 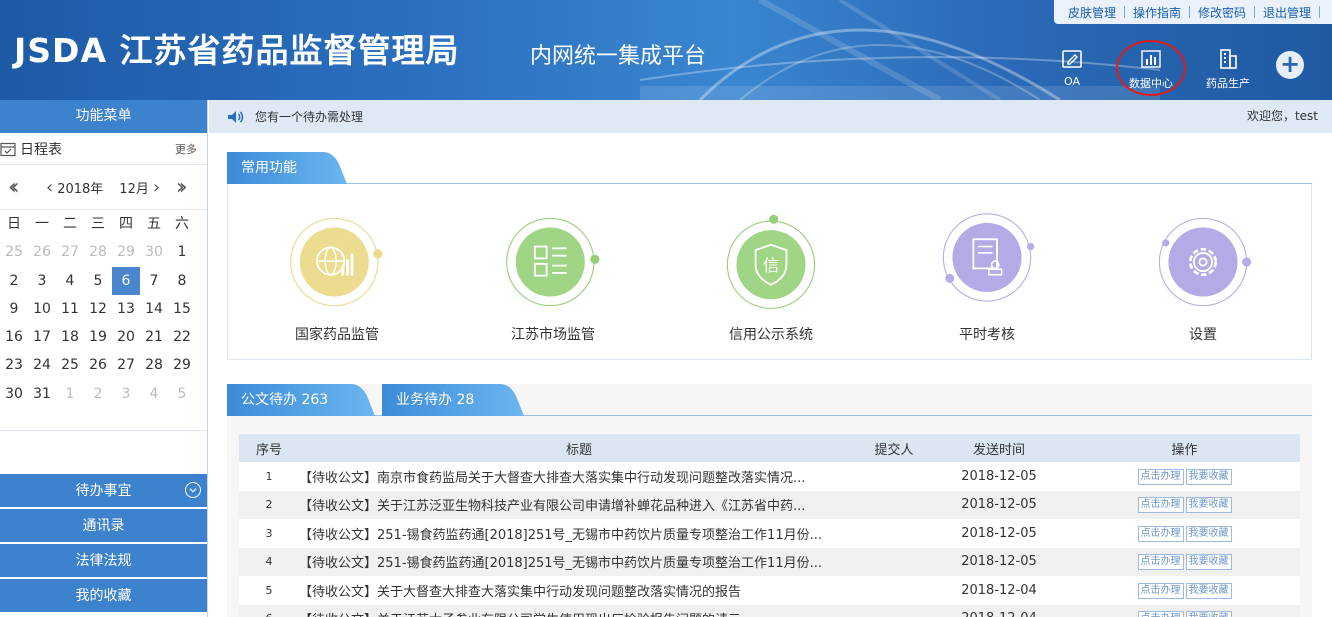 I want to click on row-title: 【待收公文】关于江苏太子参业有限公司学生使用现出厂检验报告问题的请示, so click(x=579, y=610).